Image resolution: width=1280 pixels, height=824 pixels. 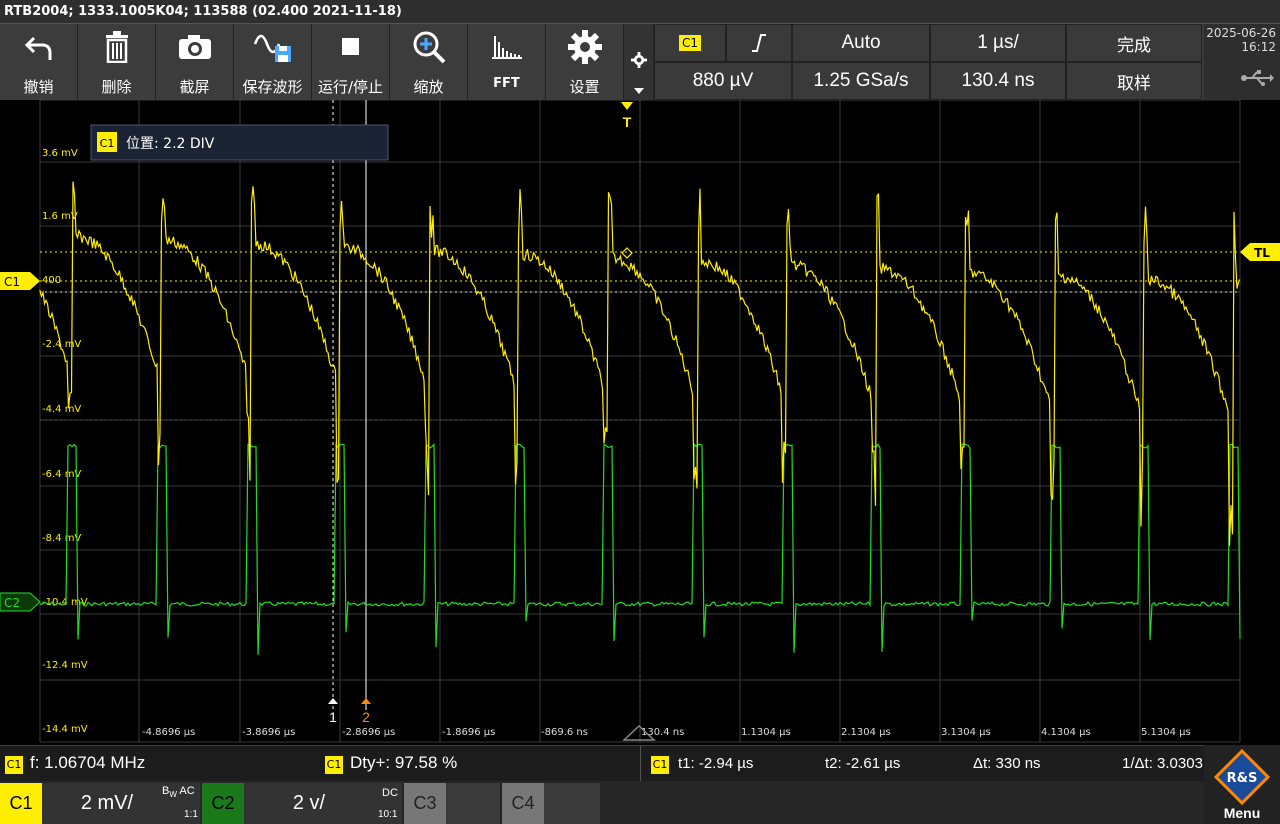 What do you see at coordinates (178, 792) in the screenshot?
I see `ch1-bw-label: BW AC` at bounding box center [178, 792].